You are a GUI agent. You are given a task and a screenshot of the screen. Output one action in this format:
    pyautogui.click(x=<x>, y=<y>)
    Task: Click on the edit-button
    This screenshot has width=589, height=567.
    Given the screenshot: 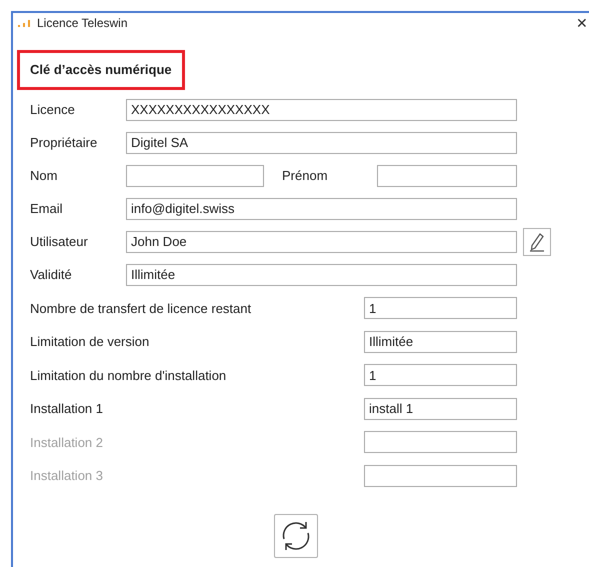 What is the action you would take?
    pyautogui.click(x=537, y=242)
    